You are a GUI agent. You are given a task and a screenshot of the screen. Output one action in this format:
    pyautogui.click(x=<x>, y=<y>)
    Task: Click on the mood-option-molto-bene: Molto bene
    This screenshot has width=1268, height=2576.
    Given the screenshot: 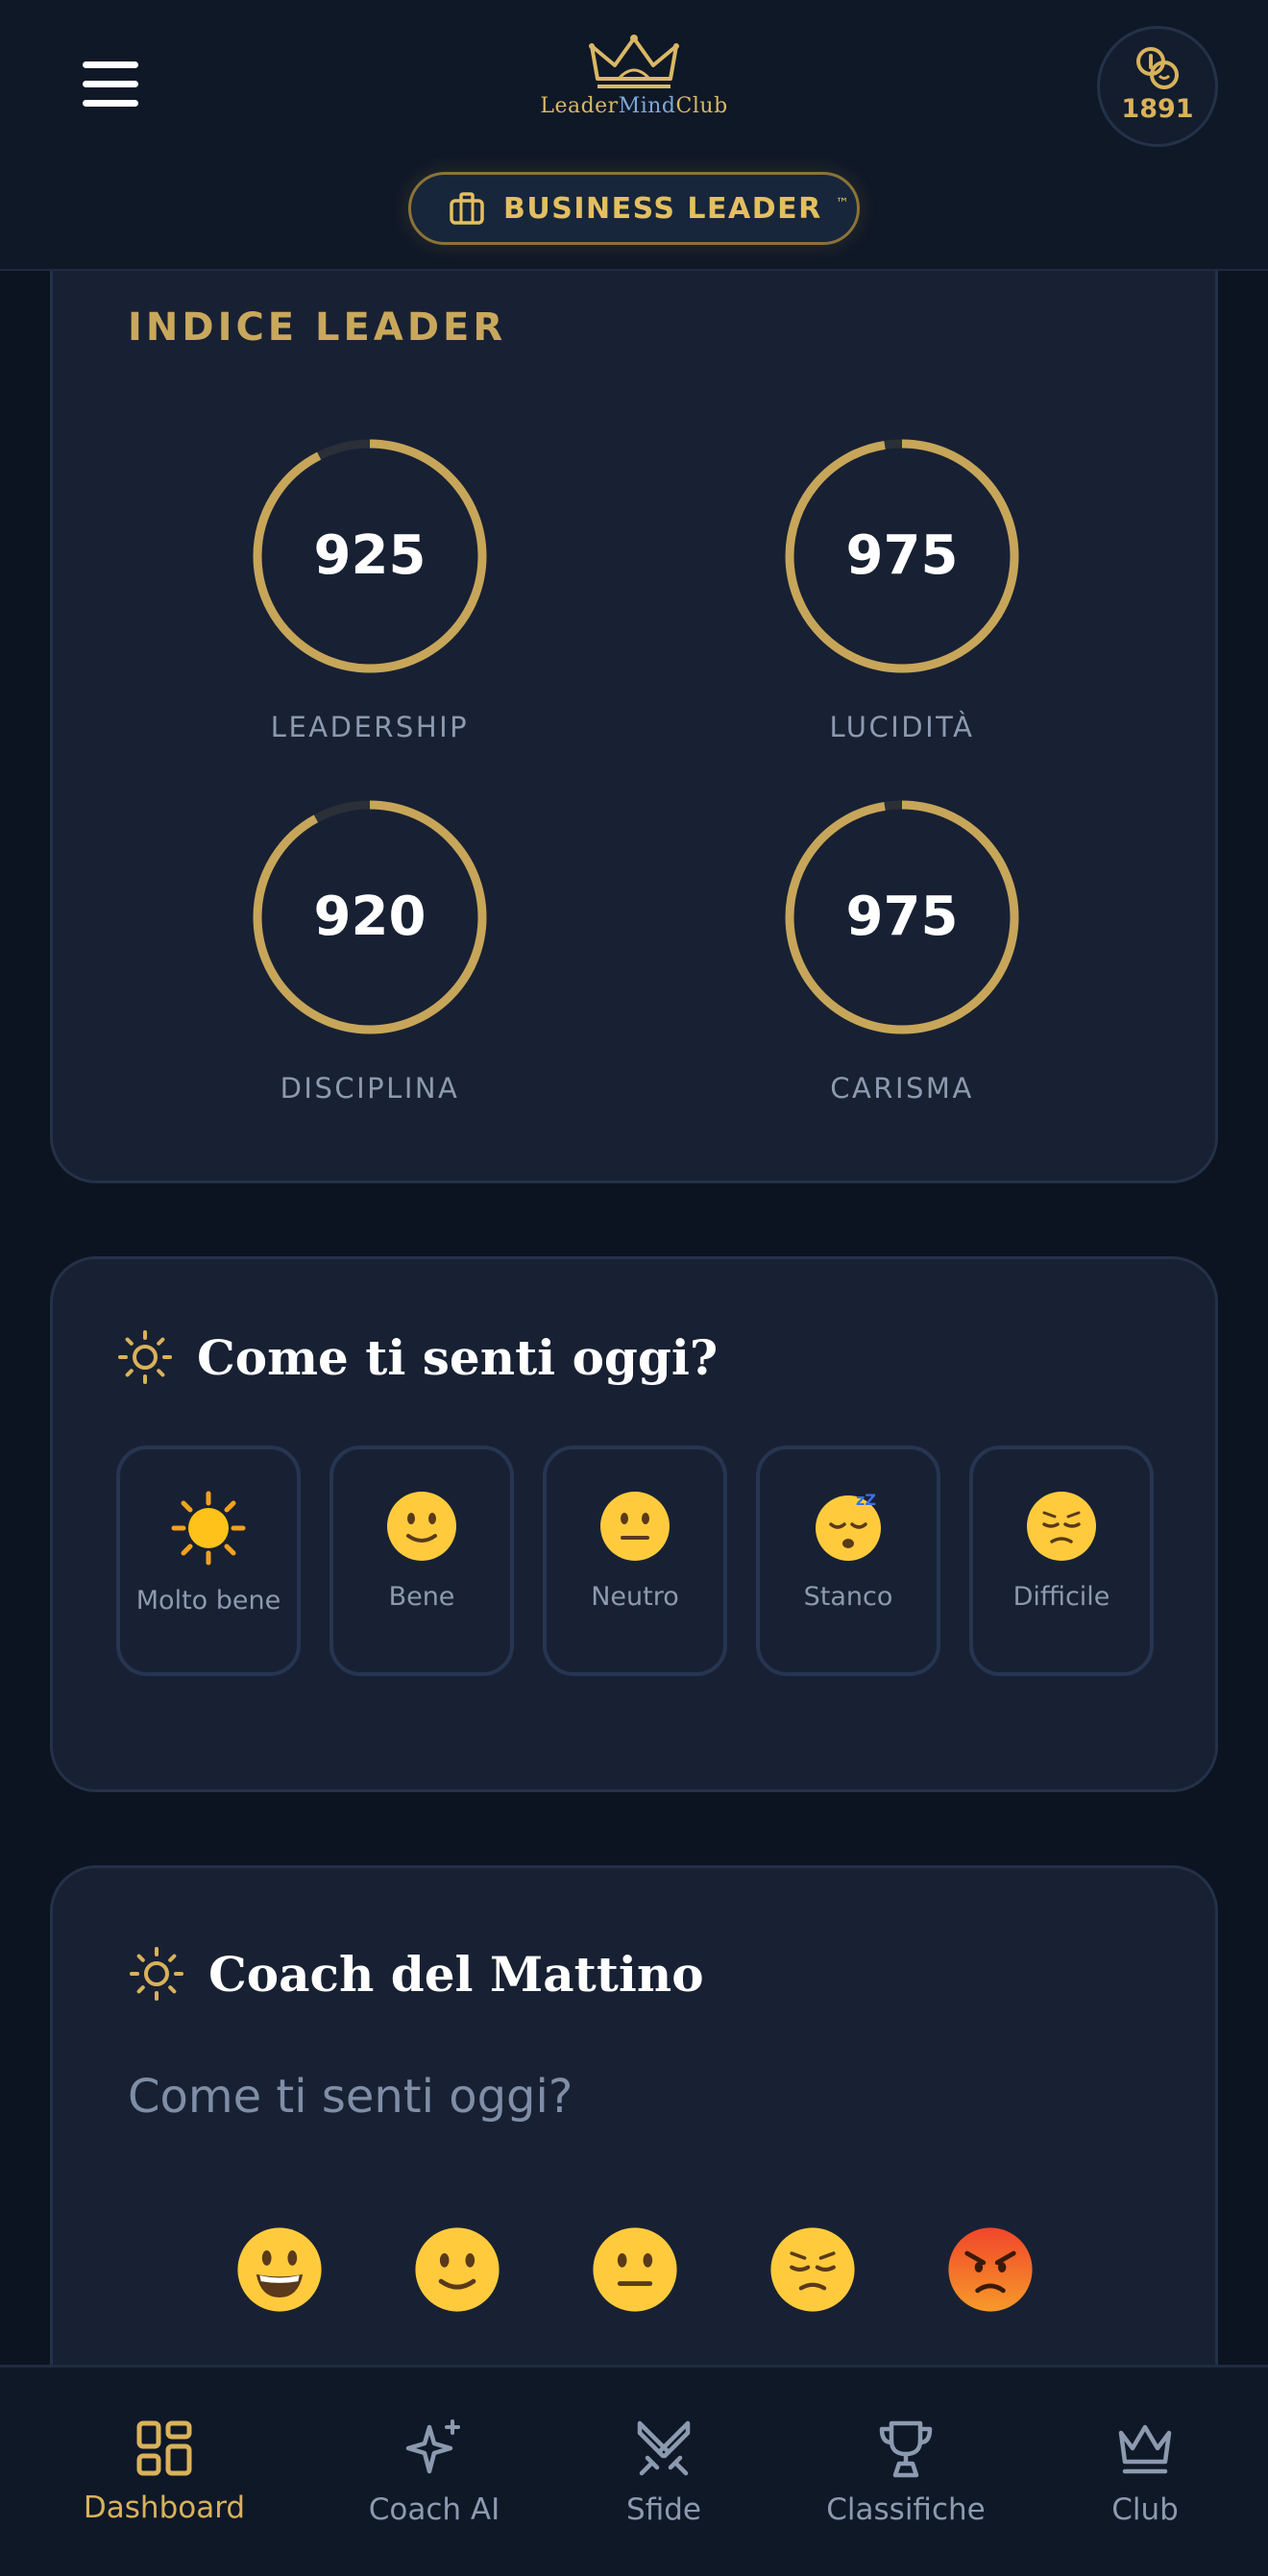 What is the action you would take?
    pyautogui.click(x=208, y=1561)
    